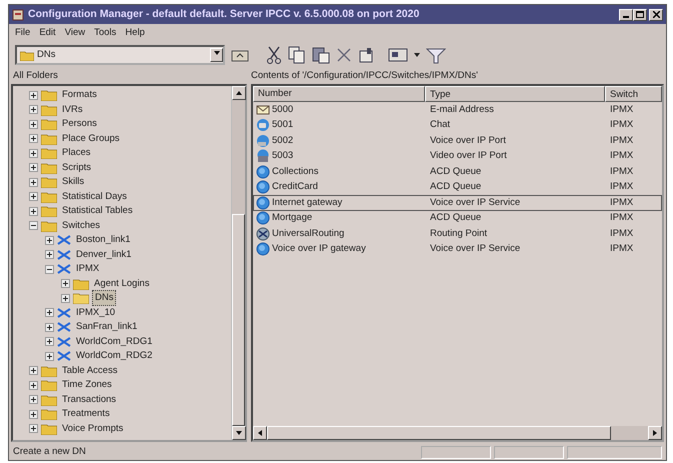  I want to click on copy-icon, so click(297, 55).